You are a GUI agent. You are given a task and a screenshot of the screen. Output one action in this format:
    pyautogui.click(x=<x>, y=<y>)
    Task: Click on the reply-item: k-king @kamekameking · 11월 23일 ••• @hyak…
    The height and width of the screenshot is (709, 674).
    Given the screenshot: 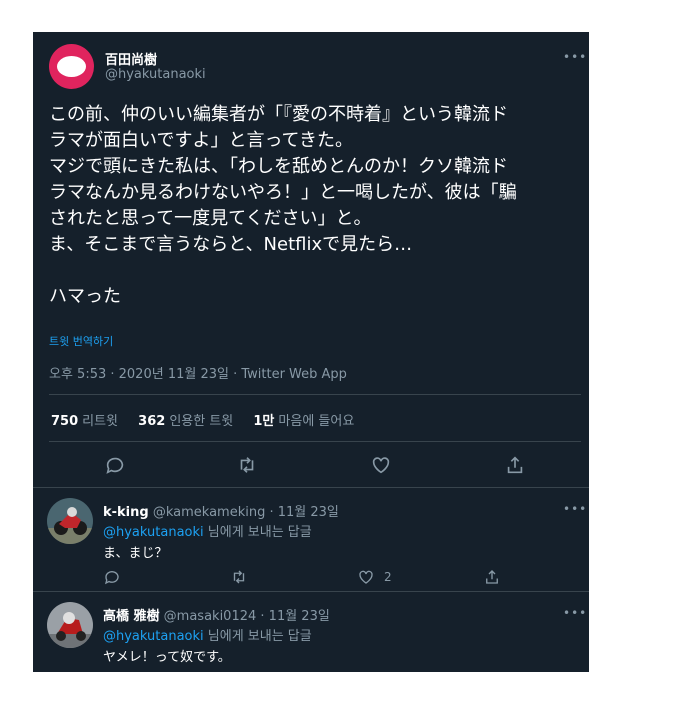 What is the action you would take?
    pyautogui.click(x=311, y=539)
    